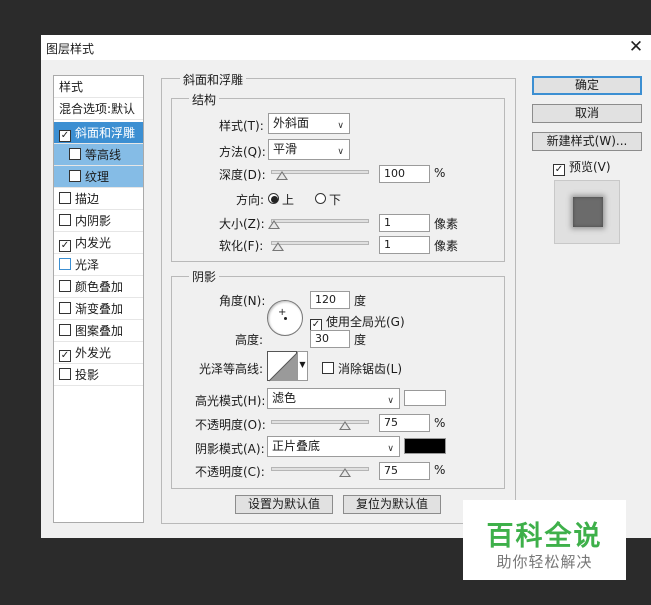 Image resolution: width=651 pixels, height=605 pixels. I want to click on preview-swatch, so click(588, 212).